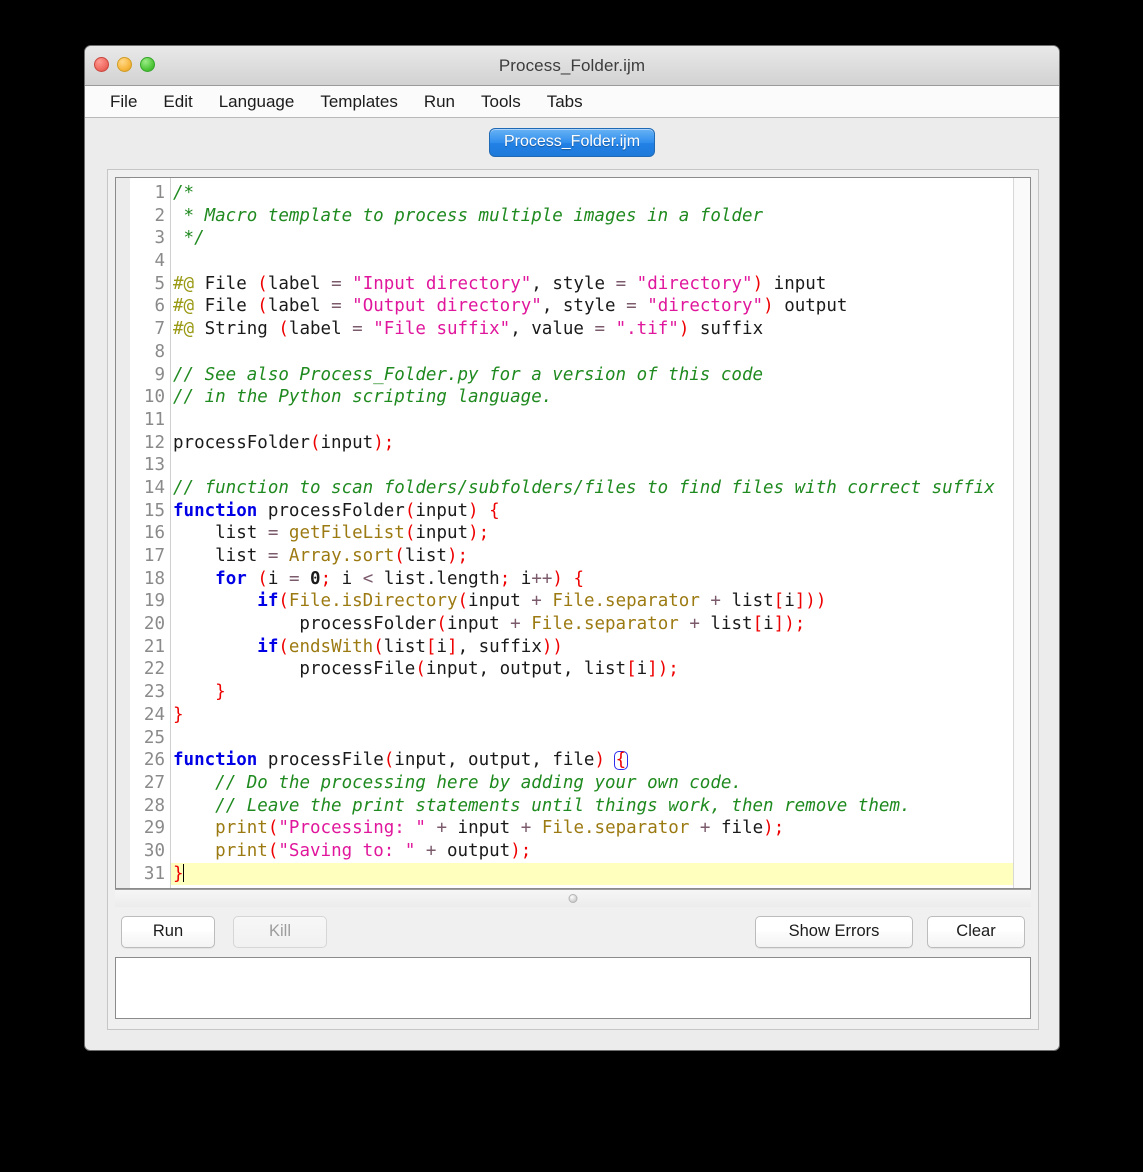  I want to click on code-line-12: processFolder(input);, so click(284, 442).